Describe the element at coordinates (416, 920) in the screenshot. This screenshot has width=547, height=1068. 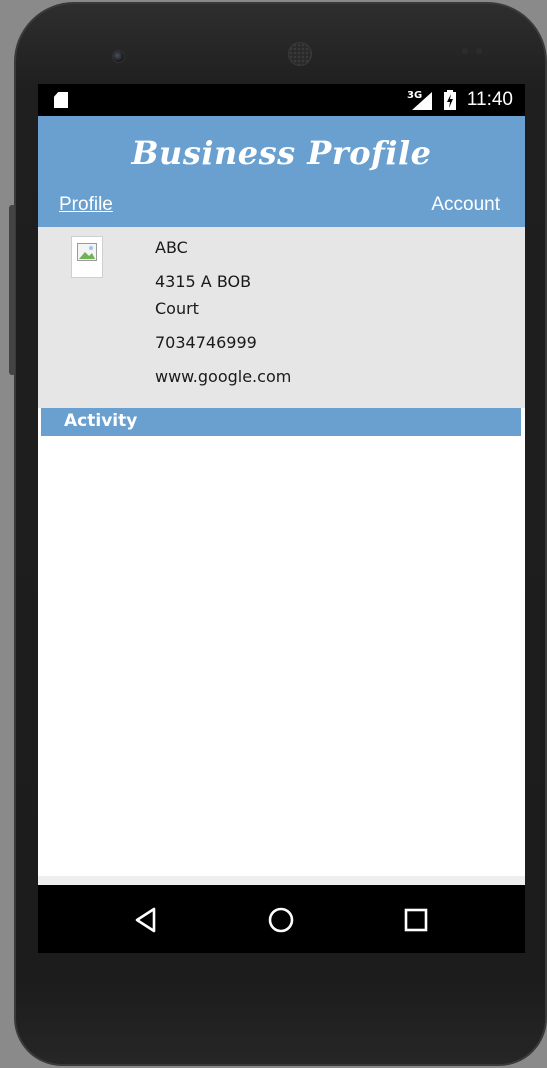
I see `recents-icon` at that location.